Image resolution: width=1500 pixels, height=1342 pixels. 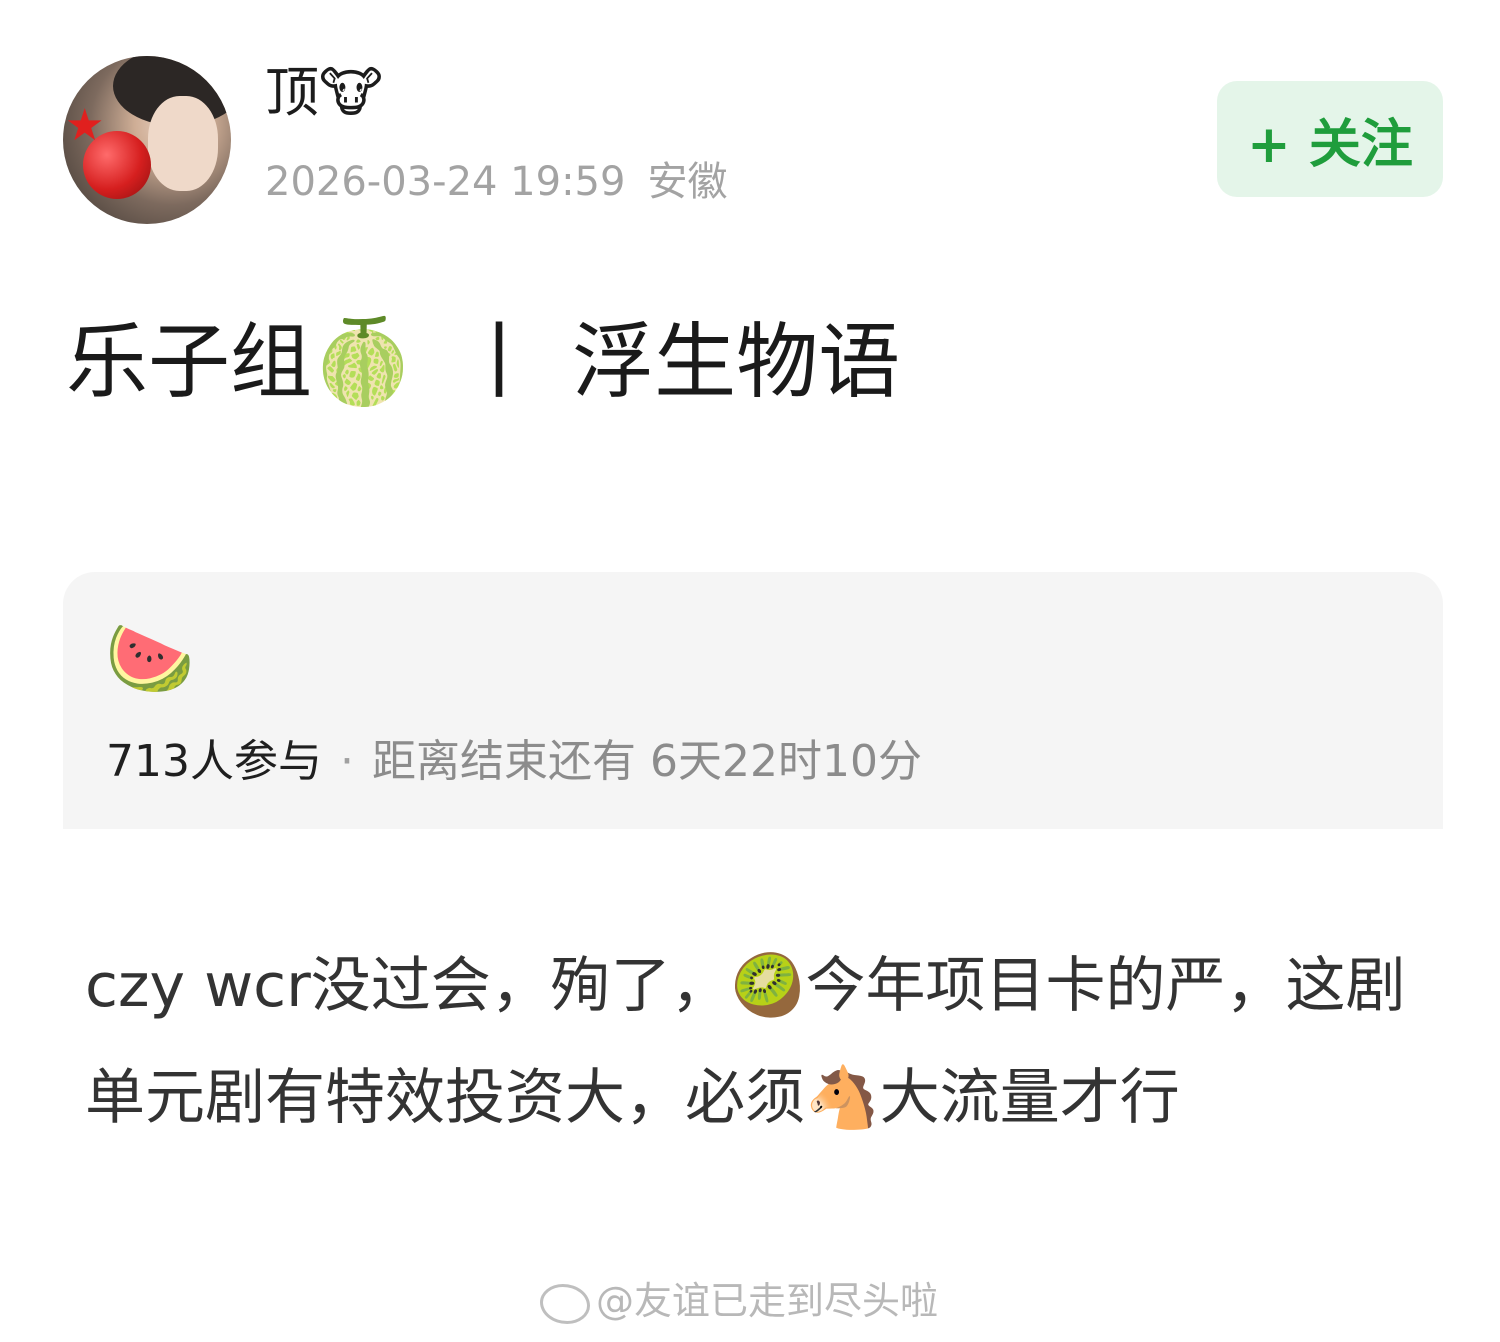 I want to click on follow-button: + 关注, so click(x=1330, y=139).